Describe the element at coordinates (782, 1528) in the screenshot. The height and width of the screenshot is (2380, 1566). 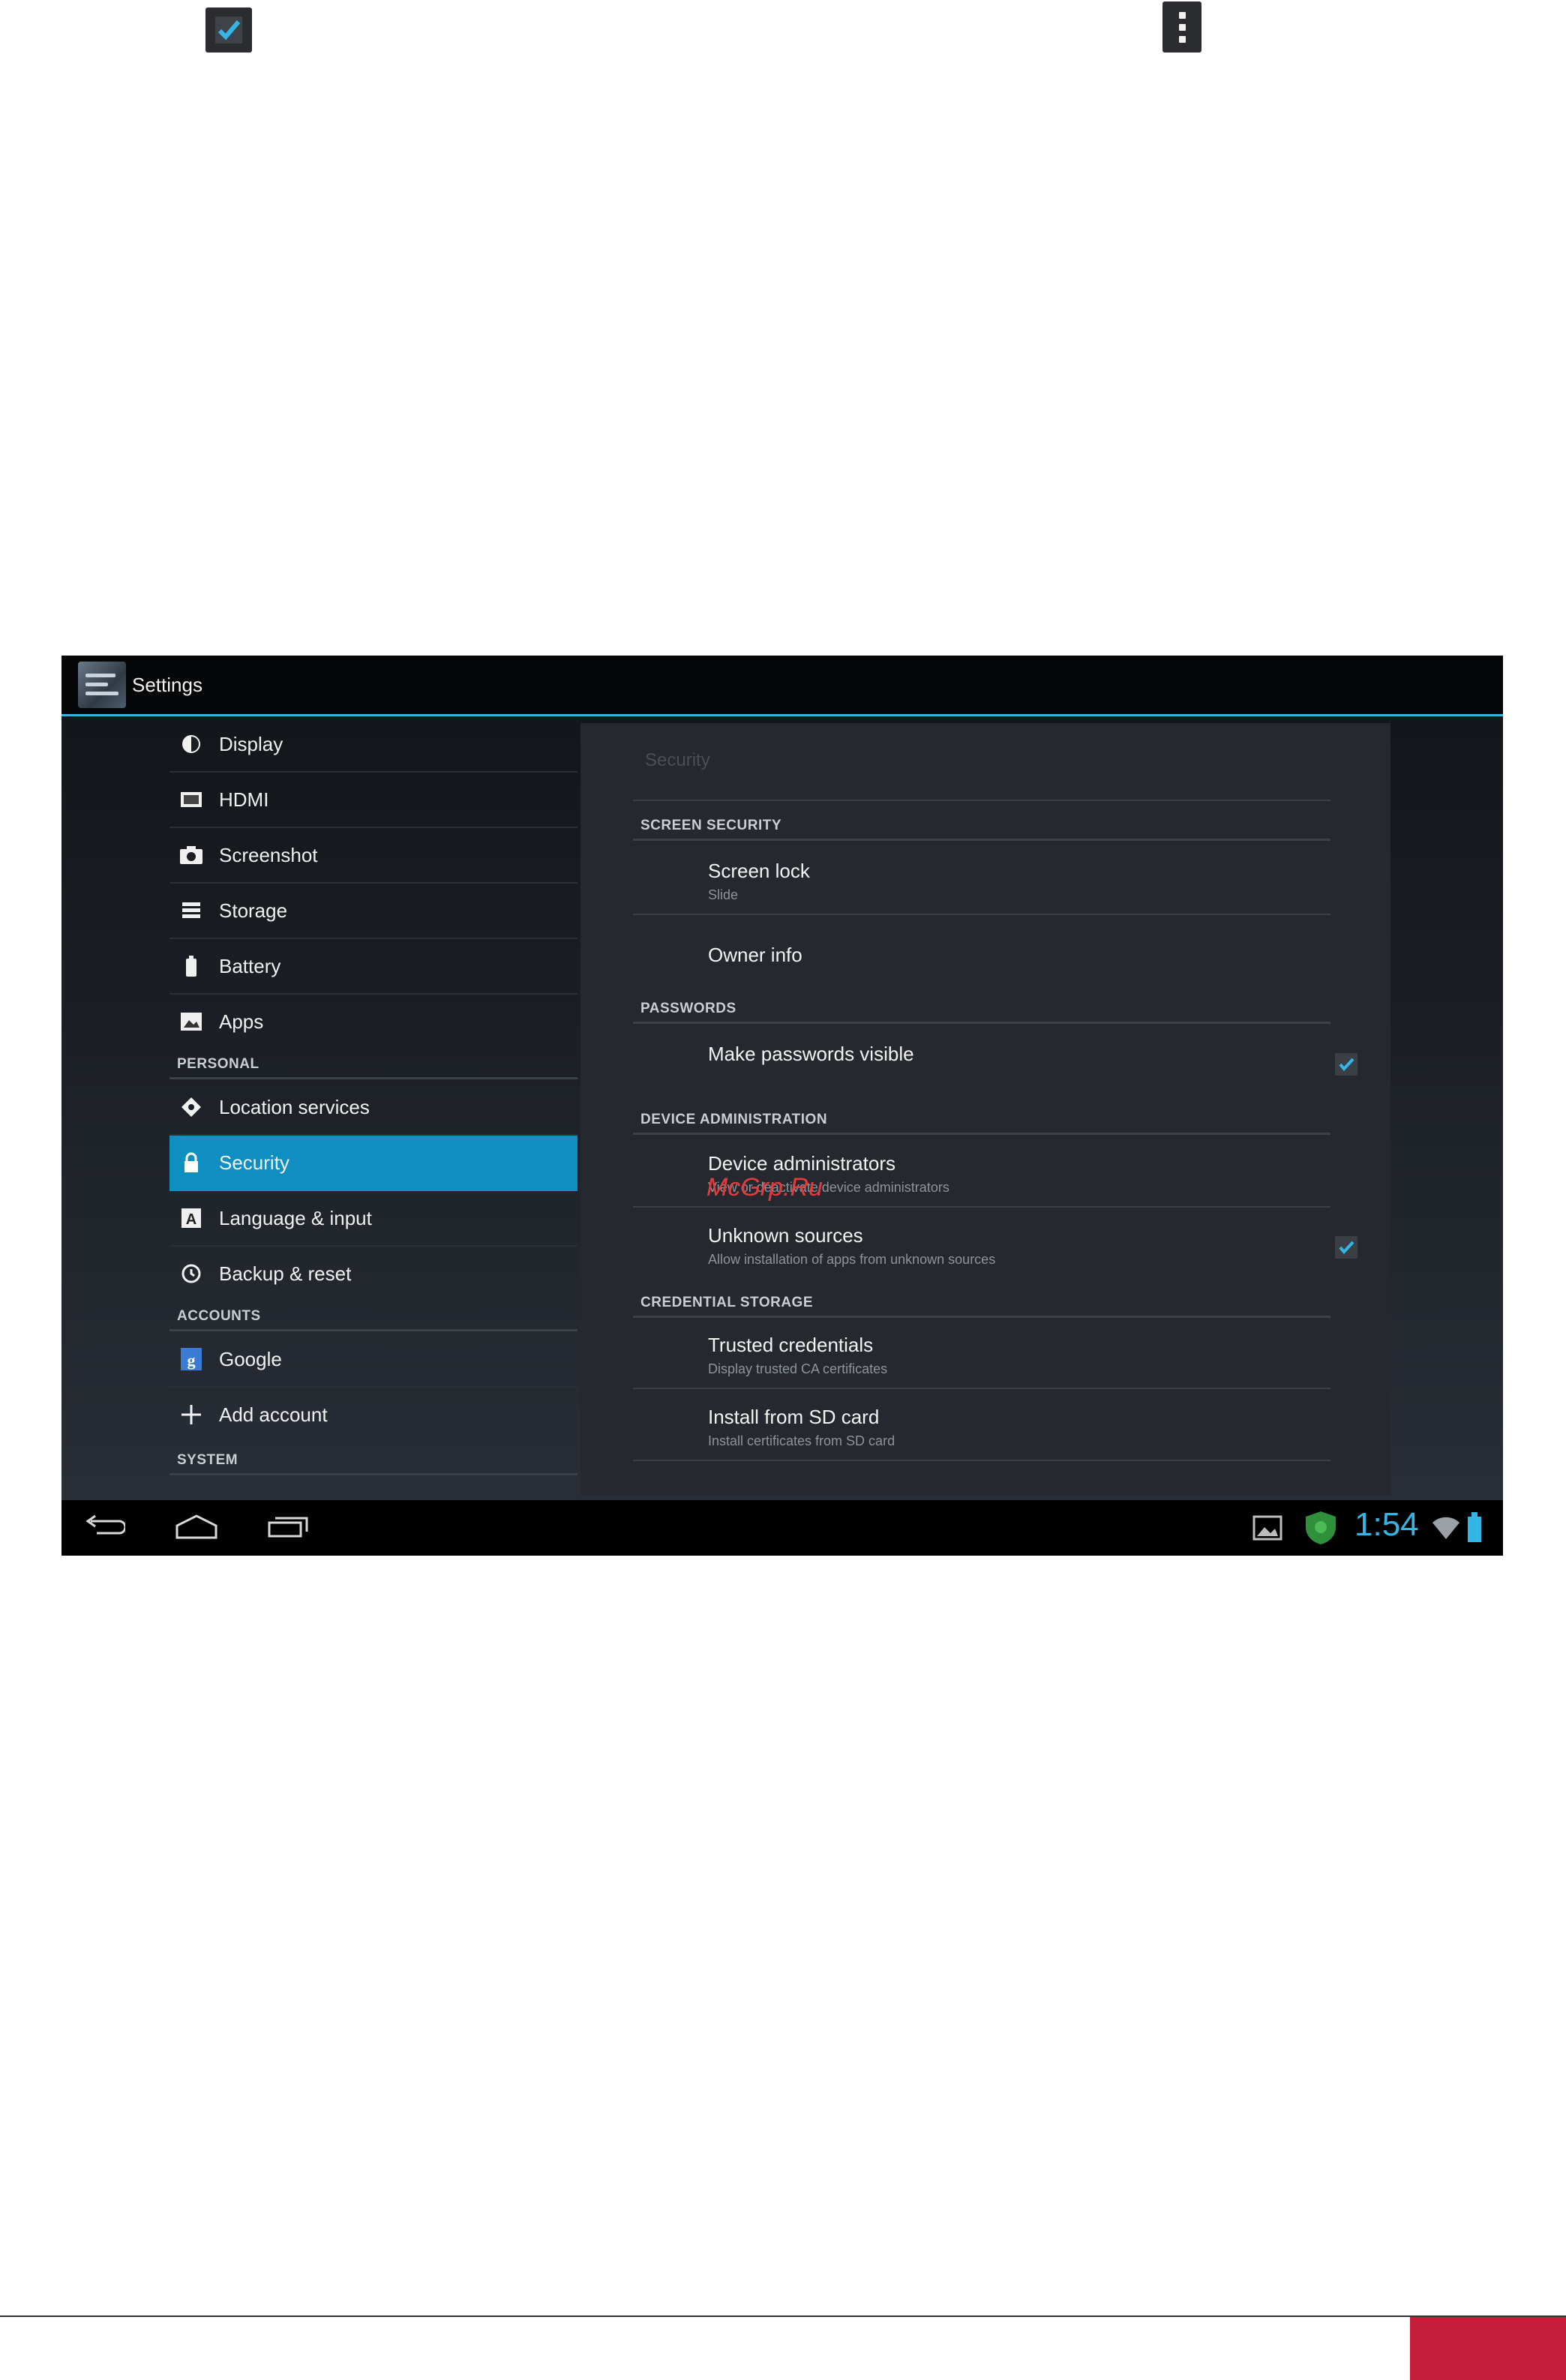
I see `system-bar: 1:54` at that location.